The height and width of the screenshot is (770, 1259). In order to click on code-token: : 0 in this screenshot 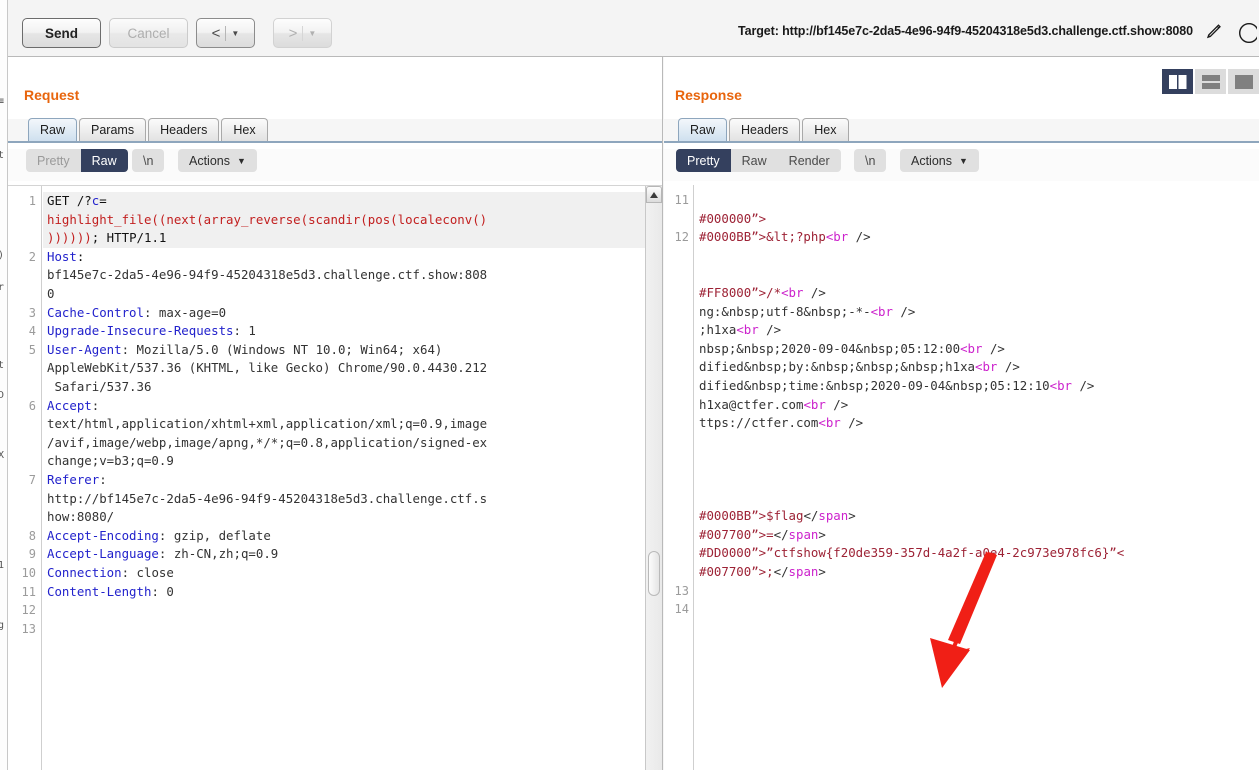, I will do `click(162, 591)`.